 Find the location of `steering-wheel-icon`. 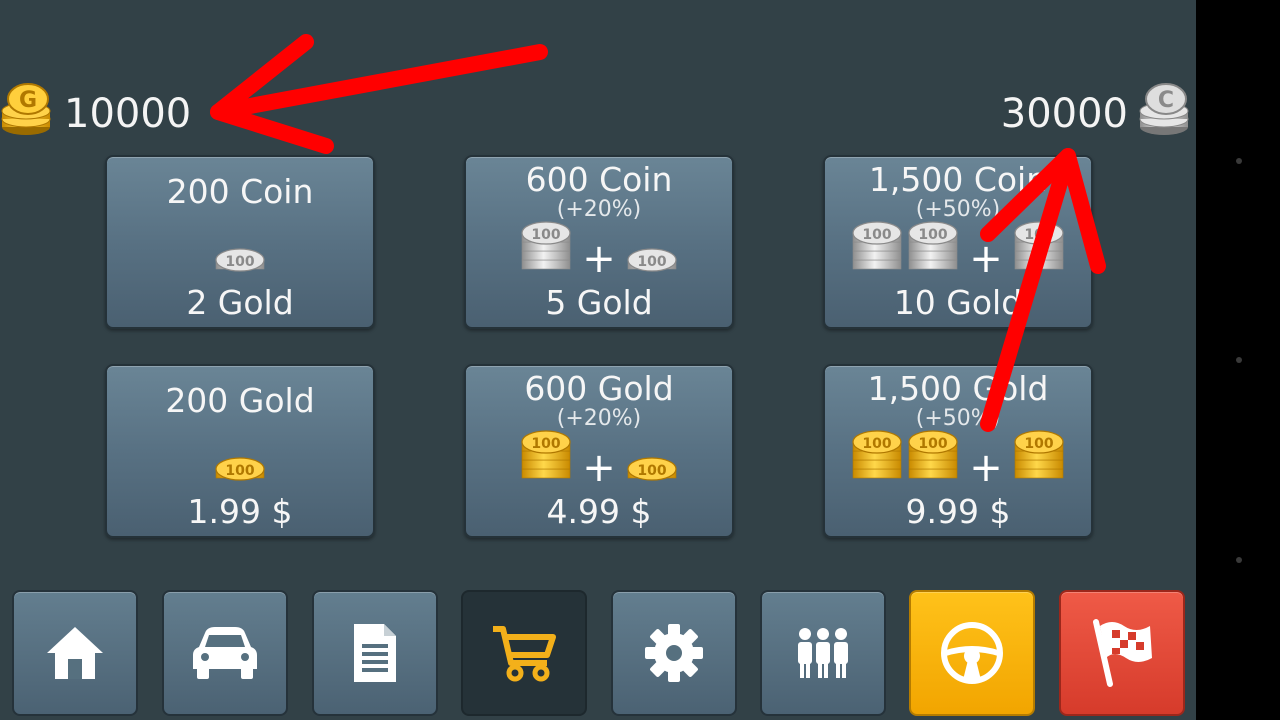

steering-wheel-icon is located at coordinates (972, 653).